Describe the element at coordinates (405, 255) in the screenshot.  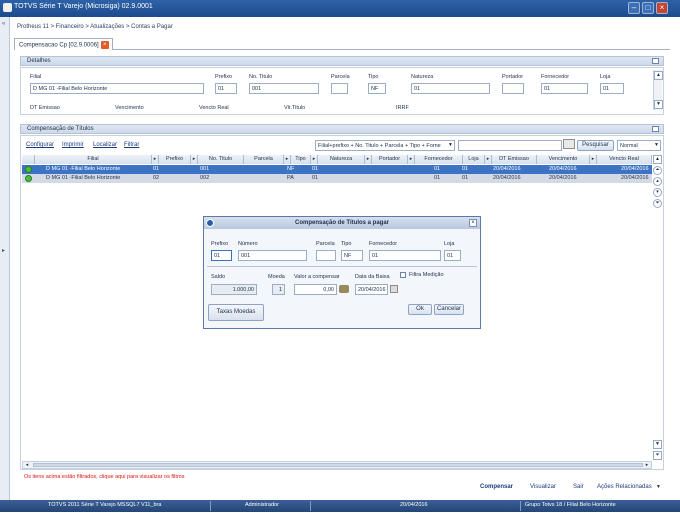
I see `dlg-fornecedor-field: 01` at that location.